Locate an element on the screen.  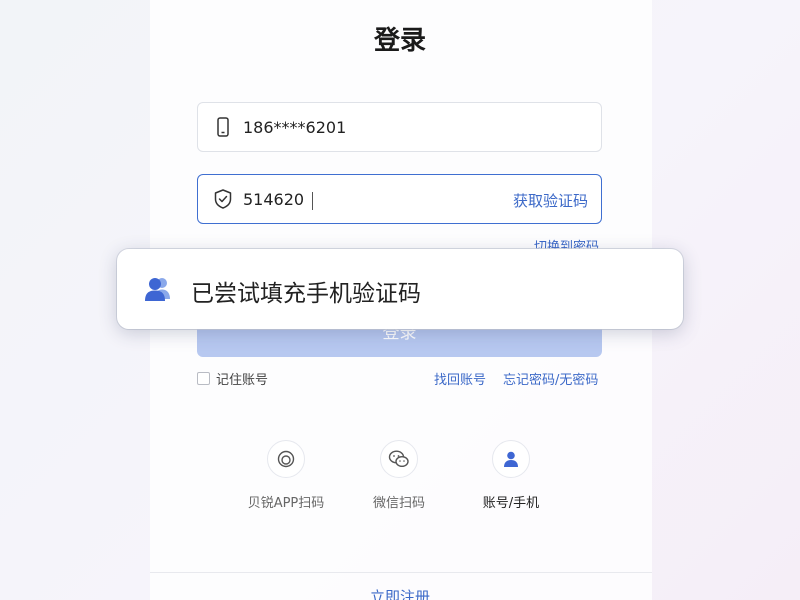
remember-checkbox is located at coordinates (203, 378).